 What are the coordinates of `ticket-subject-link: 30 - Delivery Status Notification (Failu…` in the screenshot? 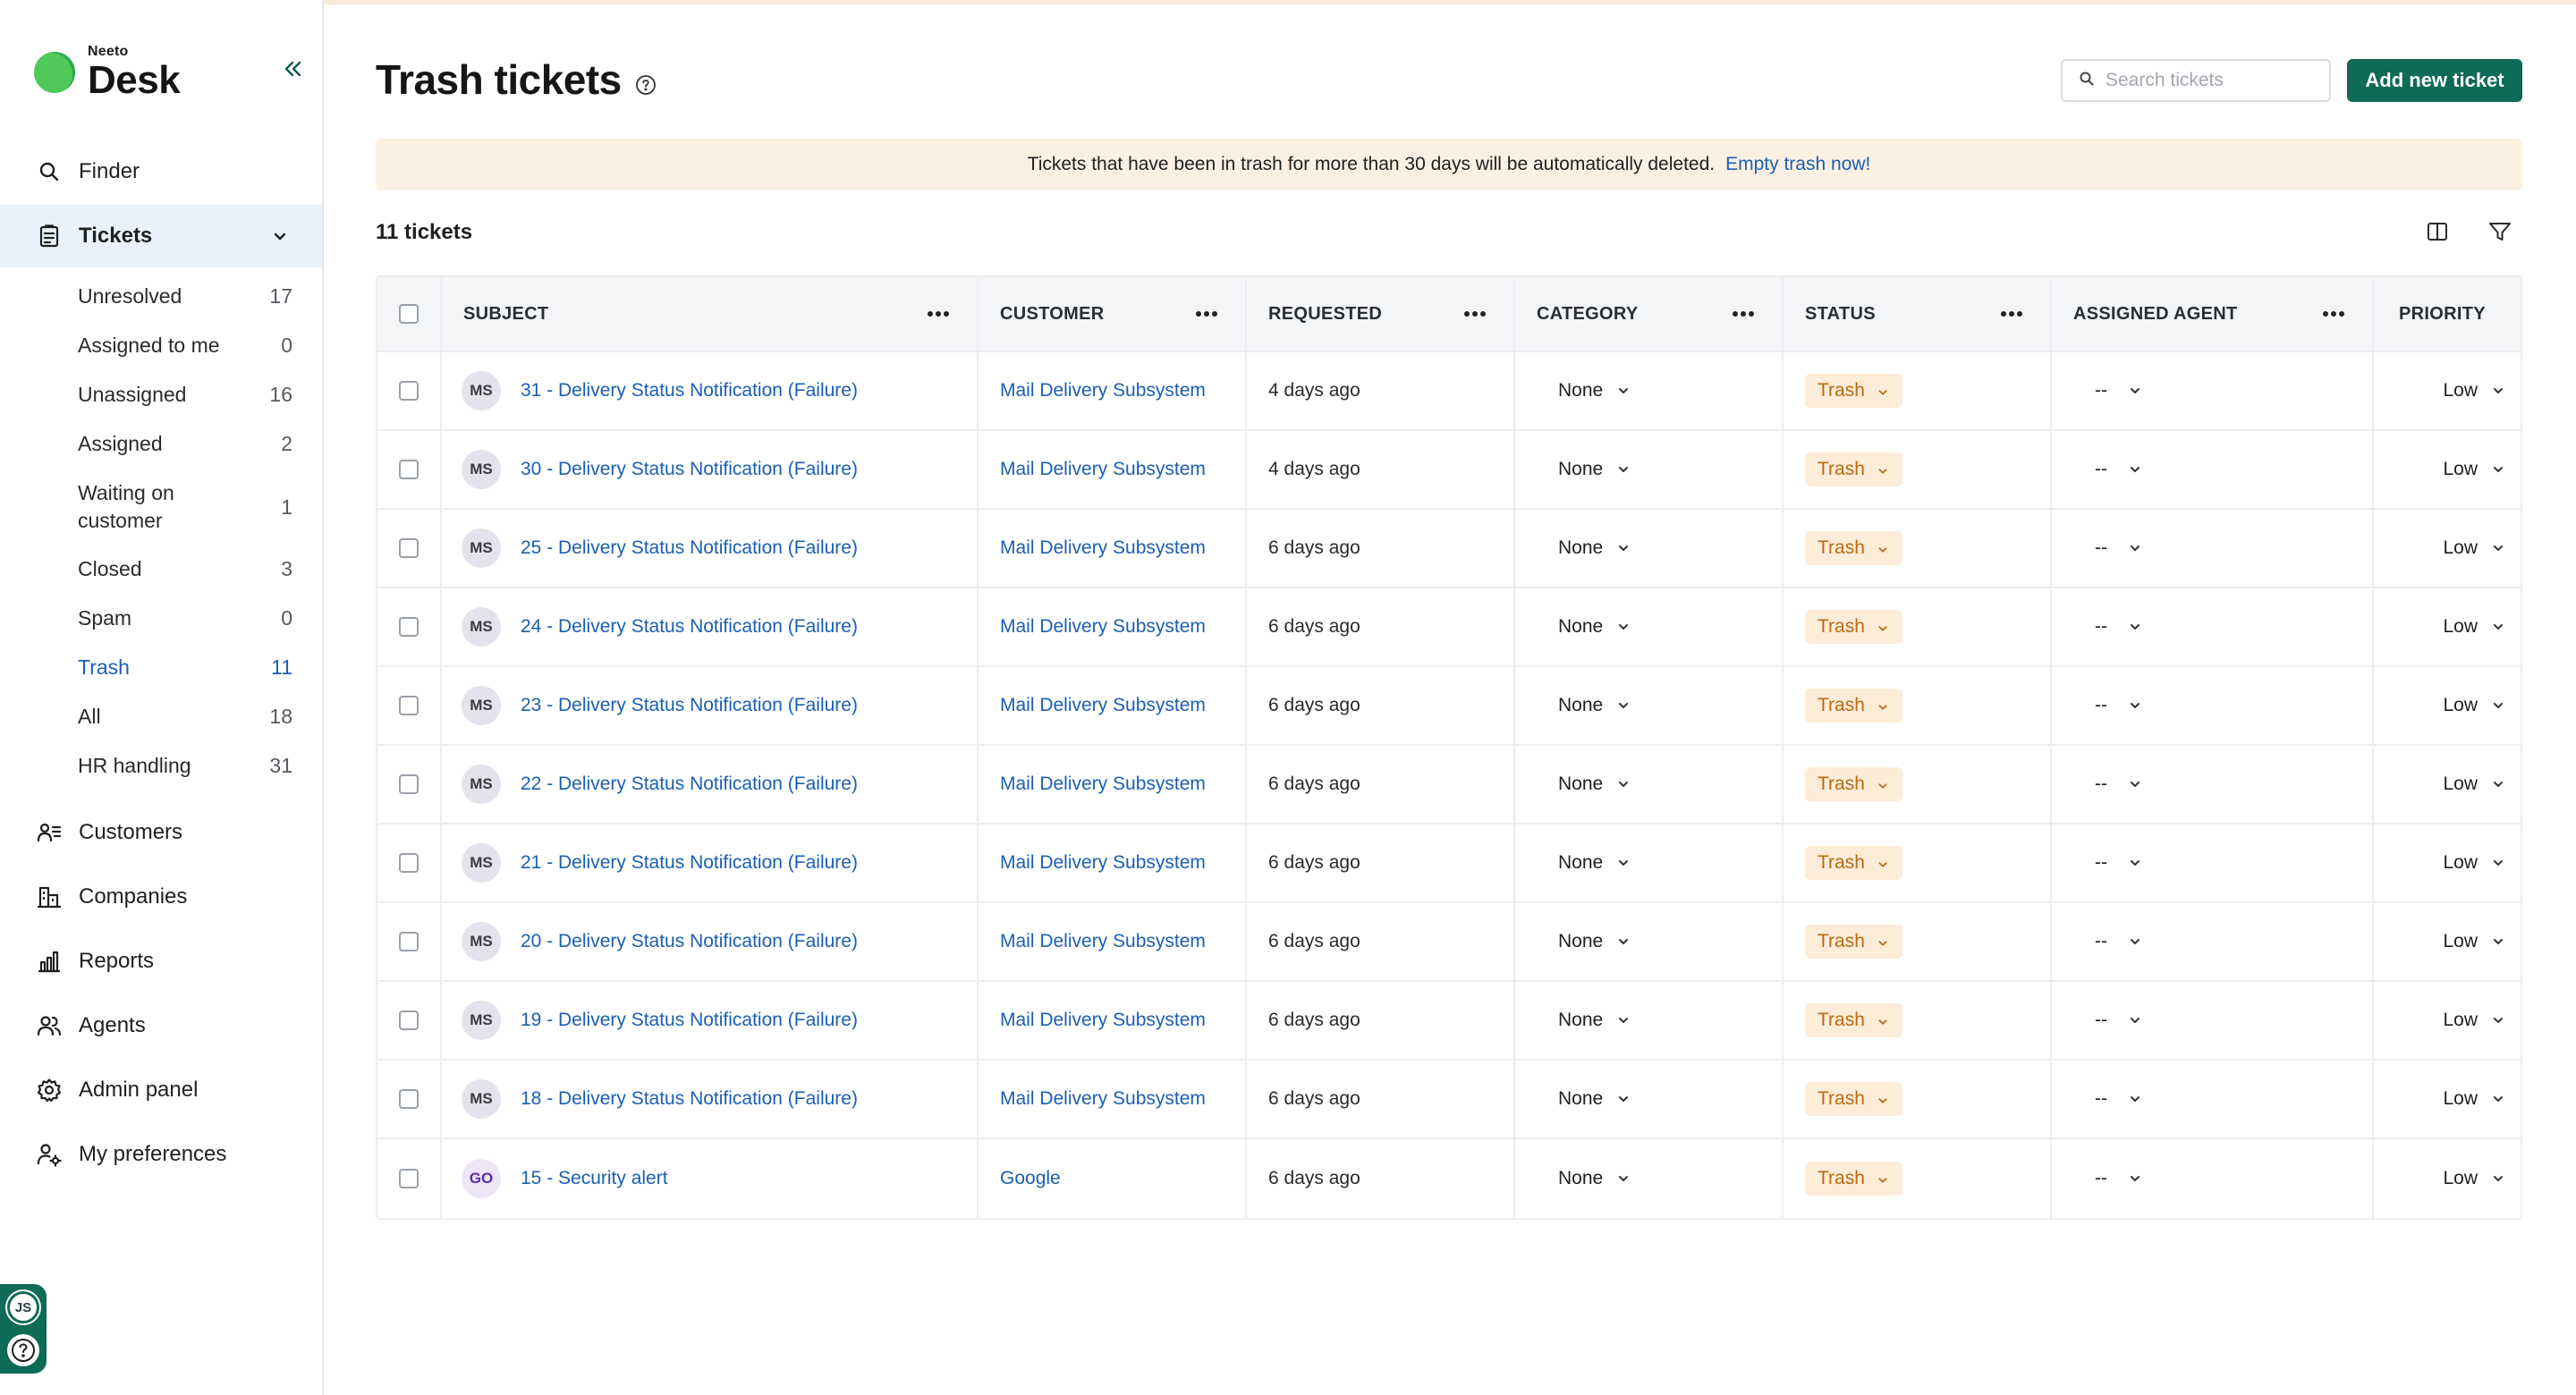 It's located at (689, 469).